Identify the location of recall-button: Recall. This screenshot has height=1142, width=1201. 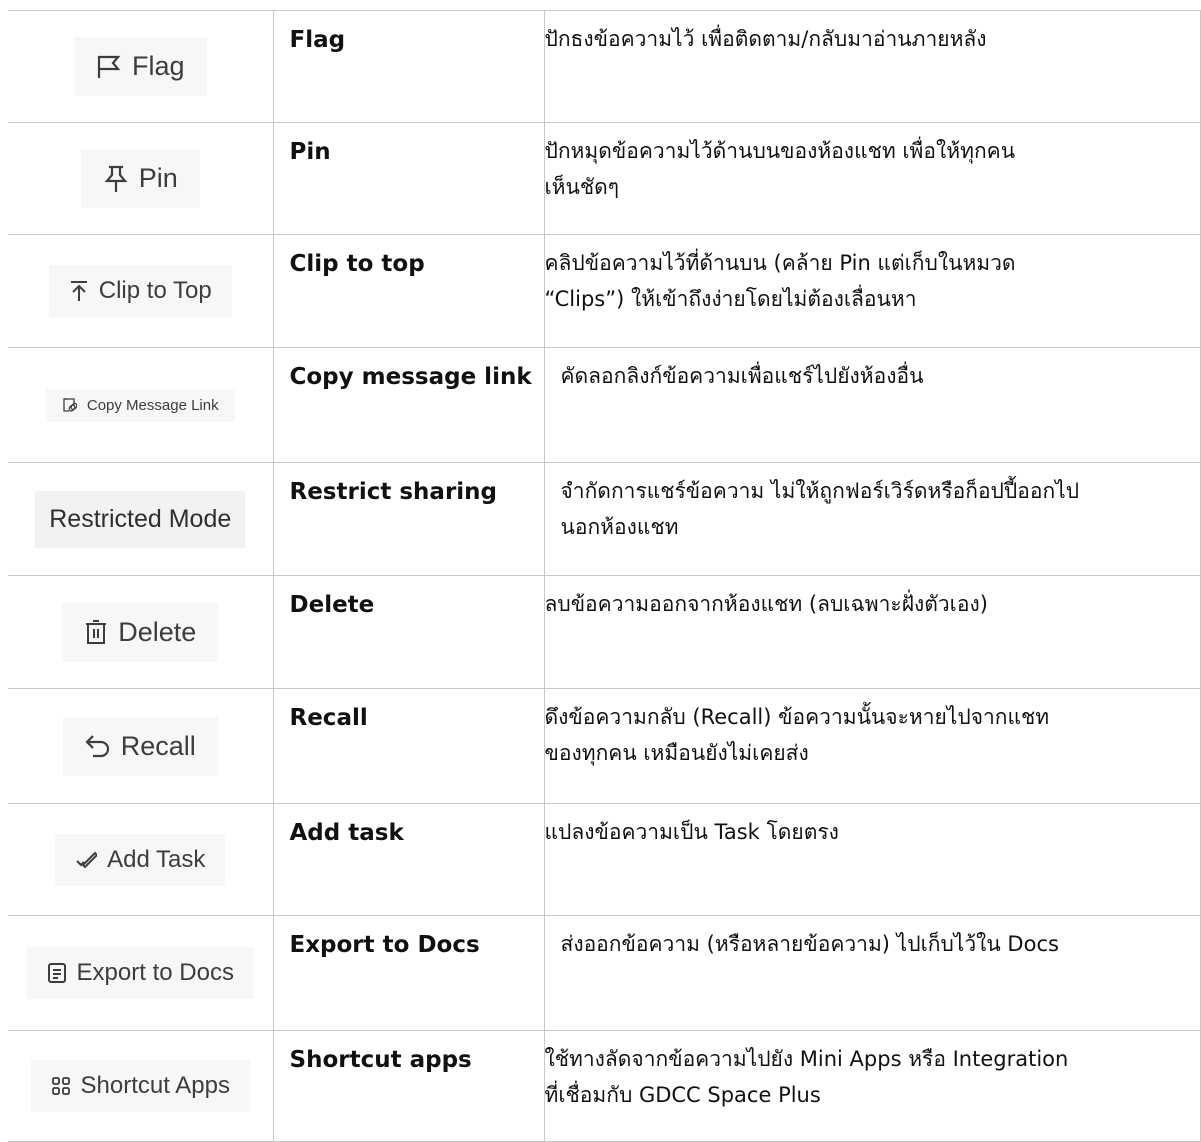
(140, 746).